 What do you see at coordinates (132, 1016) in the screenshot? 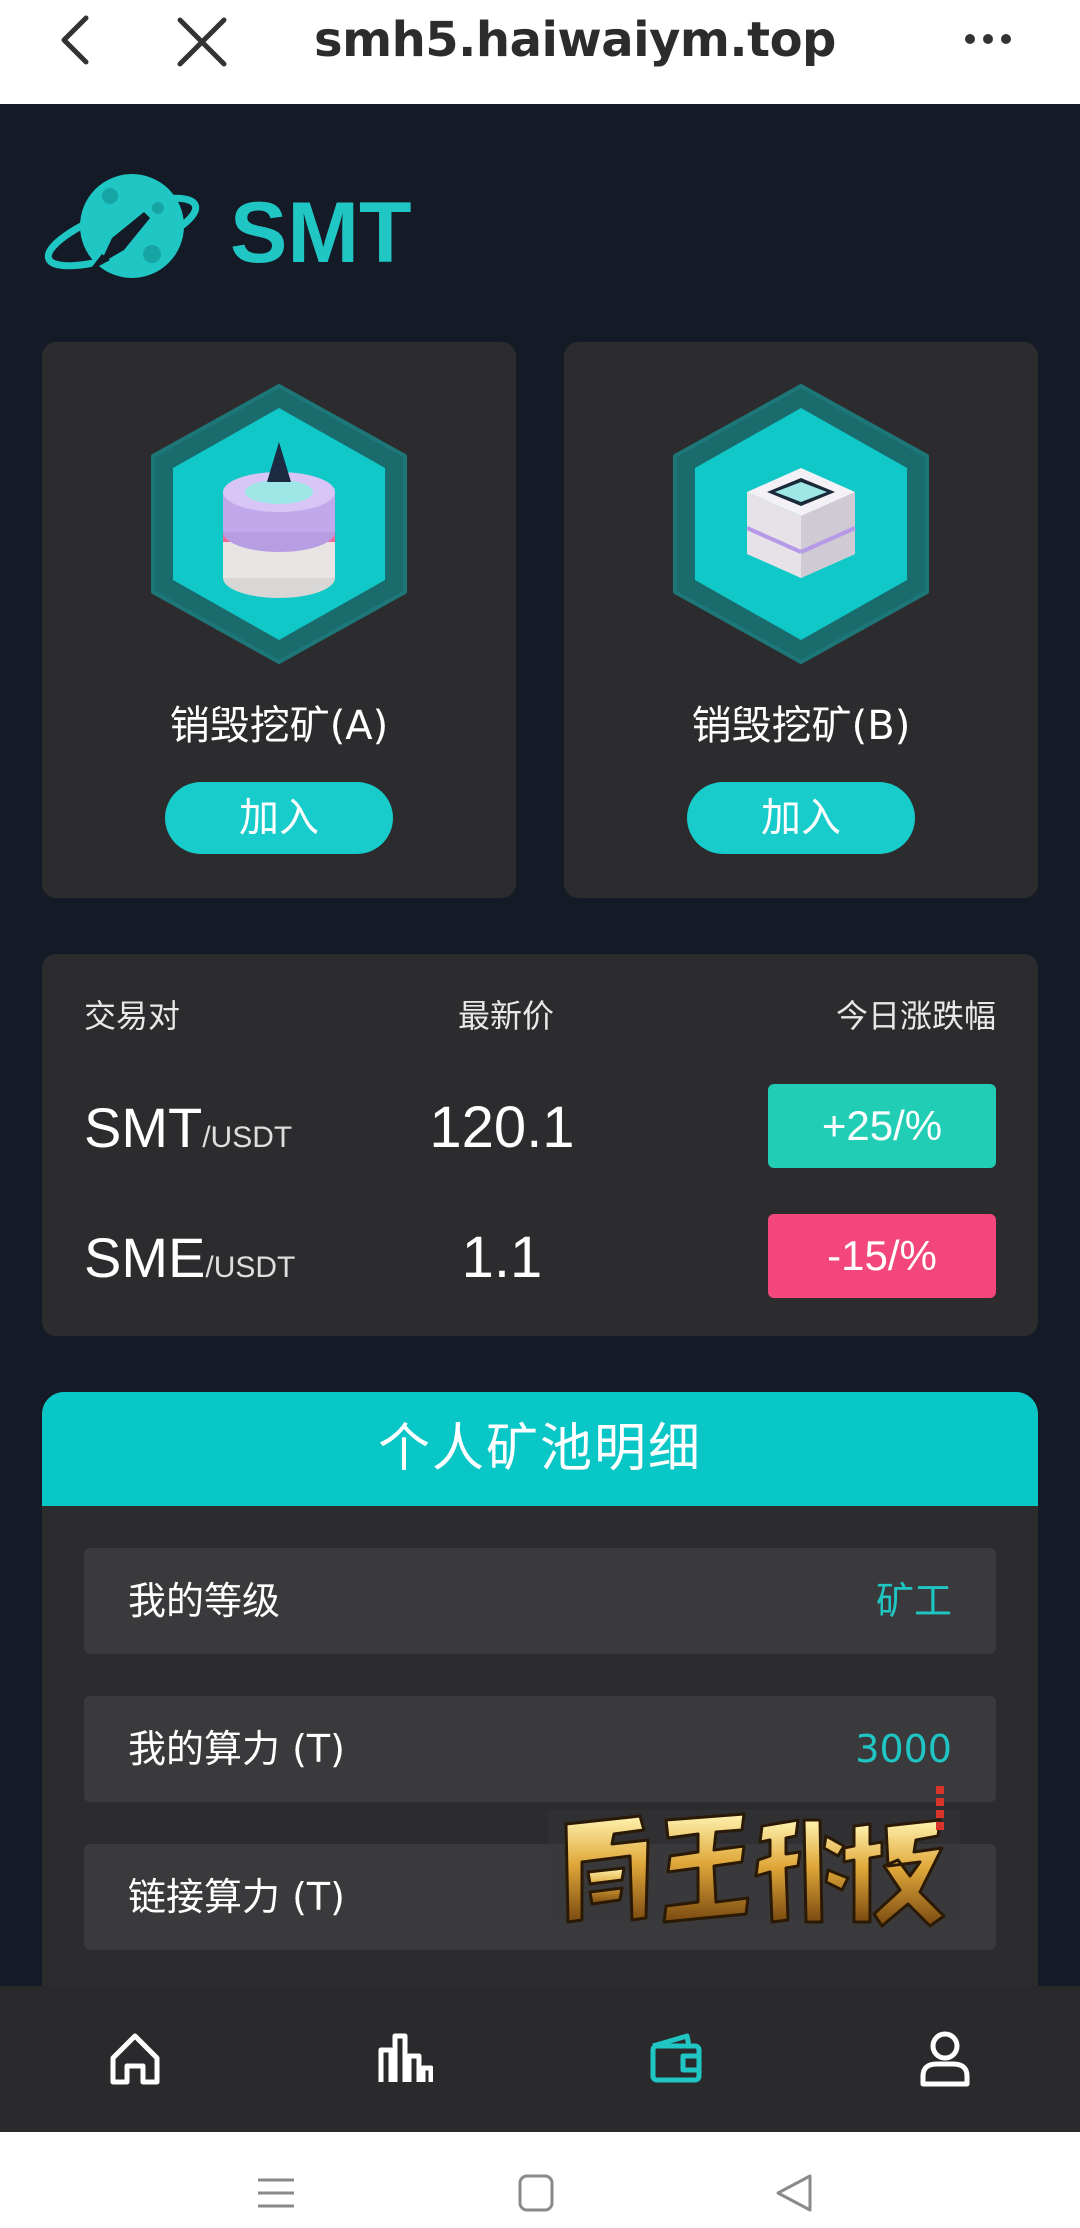
I see `header-pair: 交易对` at bounding box center [132, 1016].